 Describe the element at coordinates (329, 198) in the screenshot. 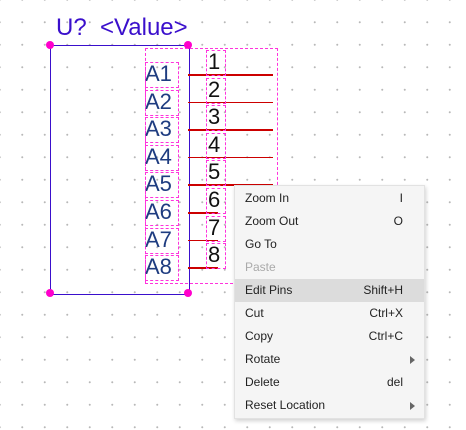

I see `menu-item-zoom-in: Zoom In I` at that location.